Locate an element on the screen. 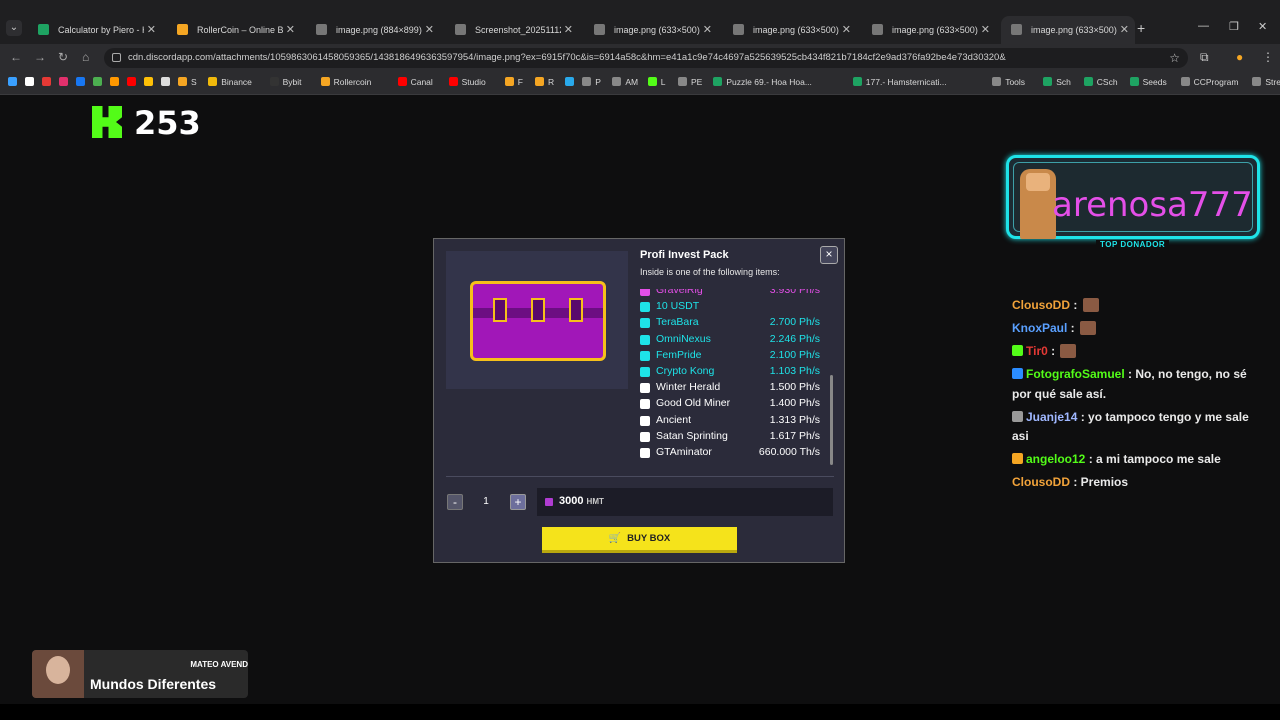 This screenshot has height=720, width=1280. forward-icon: → is located at coordinates (40, 57).